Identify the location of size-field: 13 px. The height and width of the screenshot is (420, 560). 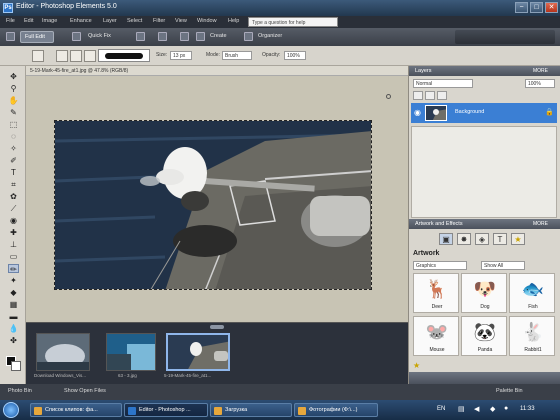
(181, 55).